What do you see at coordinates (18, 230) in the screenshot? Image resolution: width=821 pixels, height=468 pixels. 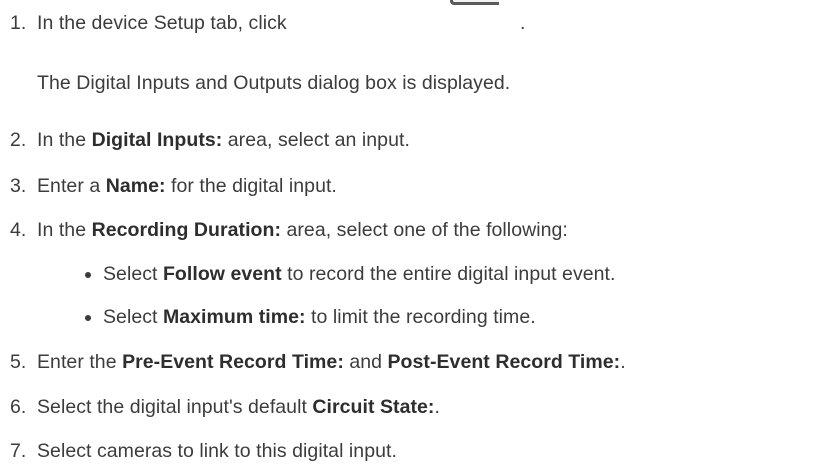 I see `step-number: 4.` at bounding box center [18, 230].